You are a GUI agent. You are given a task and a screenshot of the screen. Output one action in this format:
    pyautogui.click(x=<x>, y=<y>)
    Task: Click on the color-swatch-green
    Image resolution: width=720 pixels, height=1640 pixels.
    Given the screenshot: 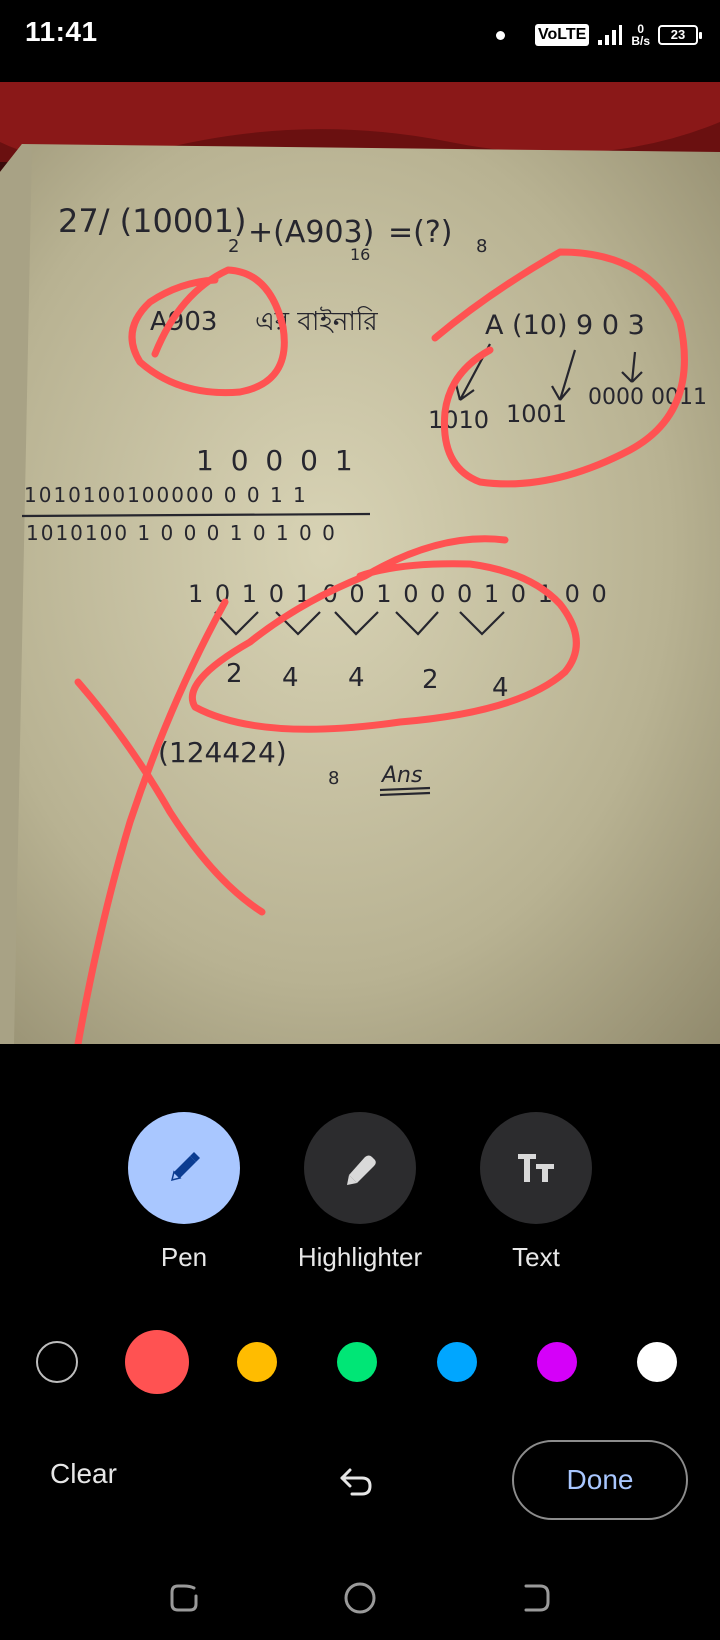 What is the action you would take?
    pyautogui.click(x=357, y=1362)
    